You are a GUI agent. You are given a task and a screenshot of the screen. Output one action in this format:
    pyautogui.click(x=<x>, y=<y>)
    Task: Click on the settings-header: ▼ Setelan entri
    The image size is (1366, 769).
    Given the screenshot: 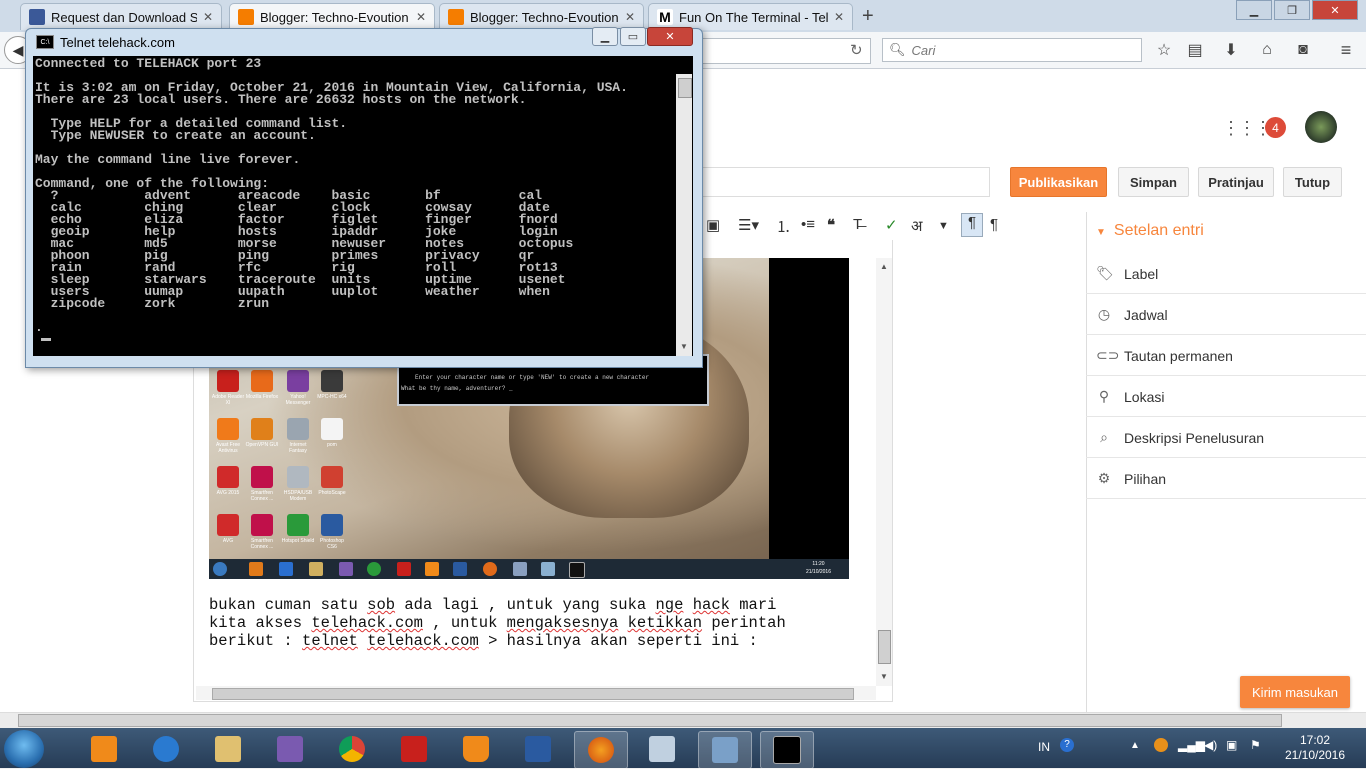 What is the action you would take?
    pyautogui.click(x=1150, y=231)
    